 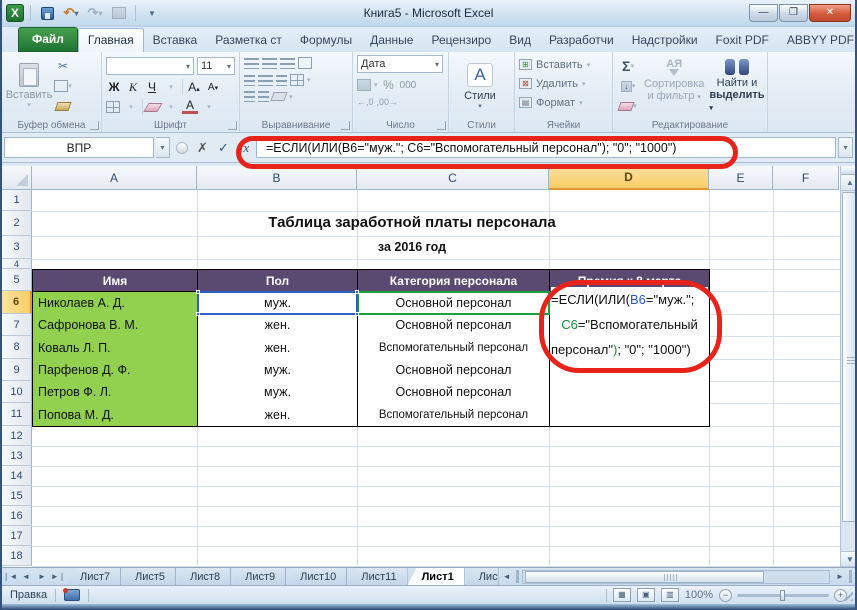 What do you see at coordinates (153, 107) in the screenshot?
I see `fill-color-button` at bounding box center [153, 107].